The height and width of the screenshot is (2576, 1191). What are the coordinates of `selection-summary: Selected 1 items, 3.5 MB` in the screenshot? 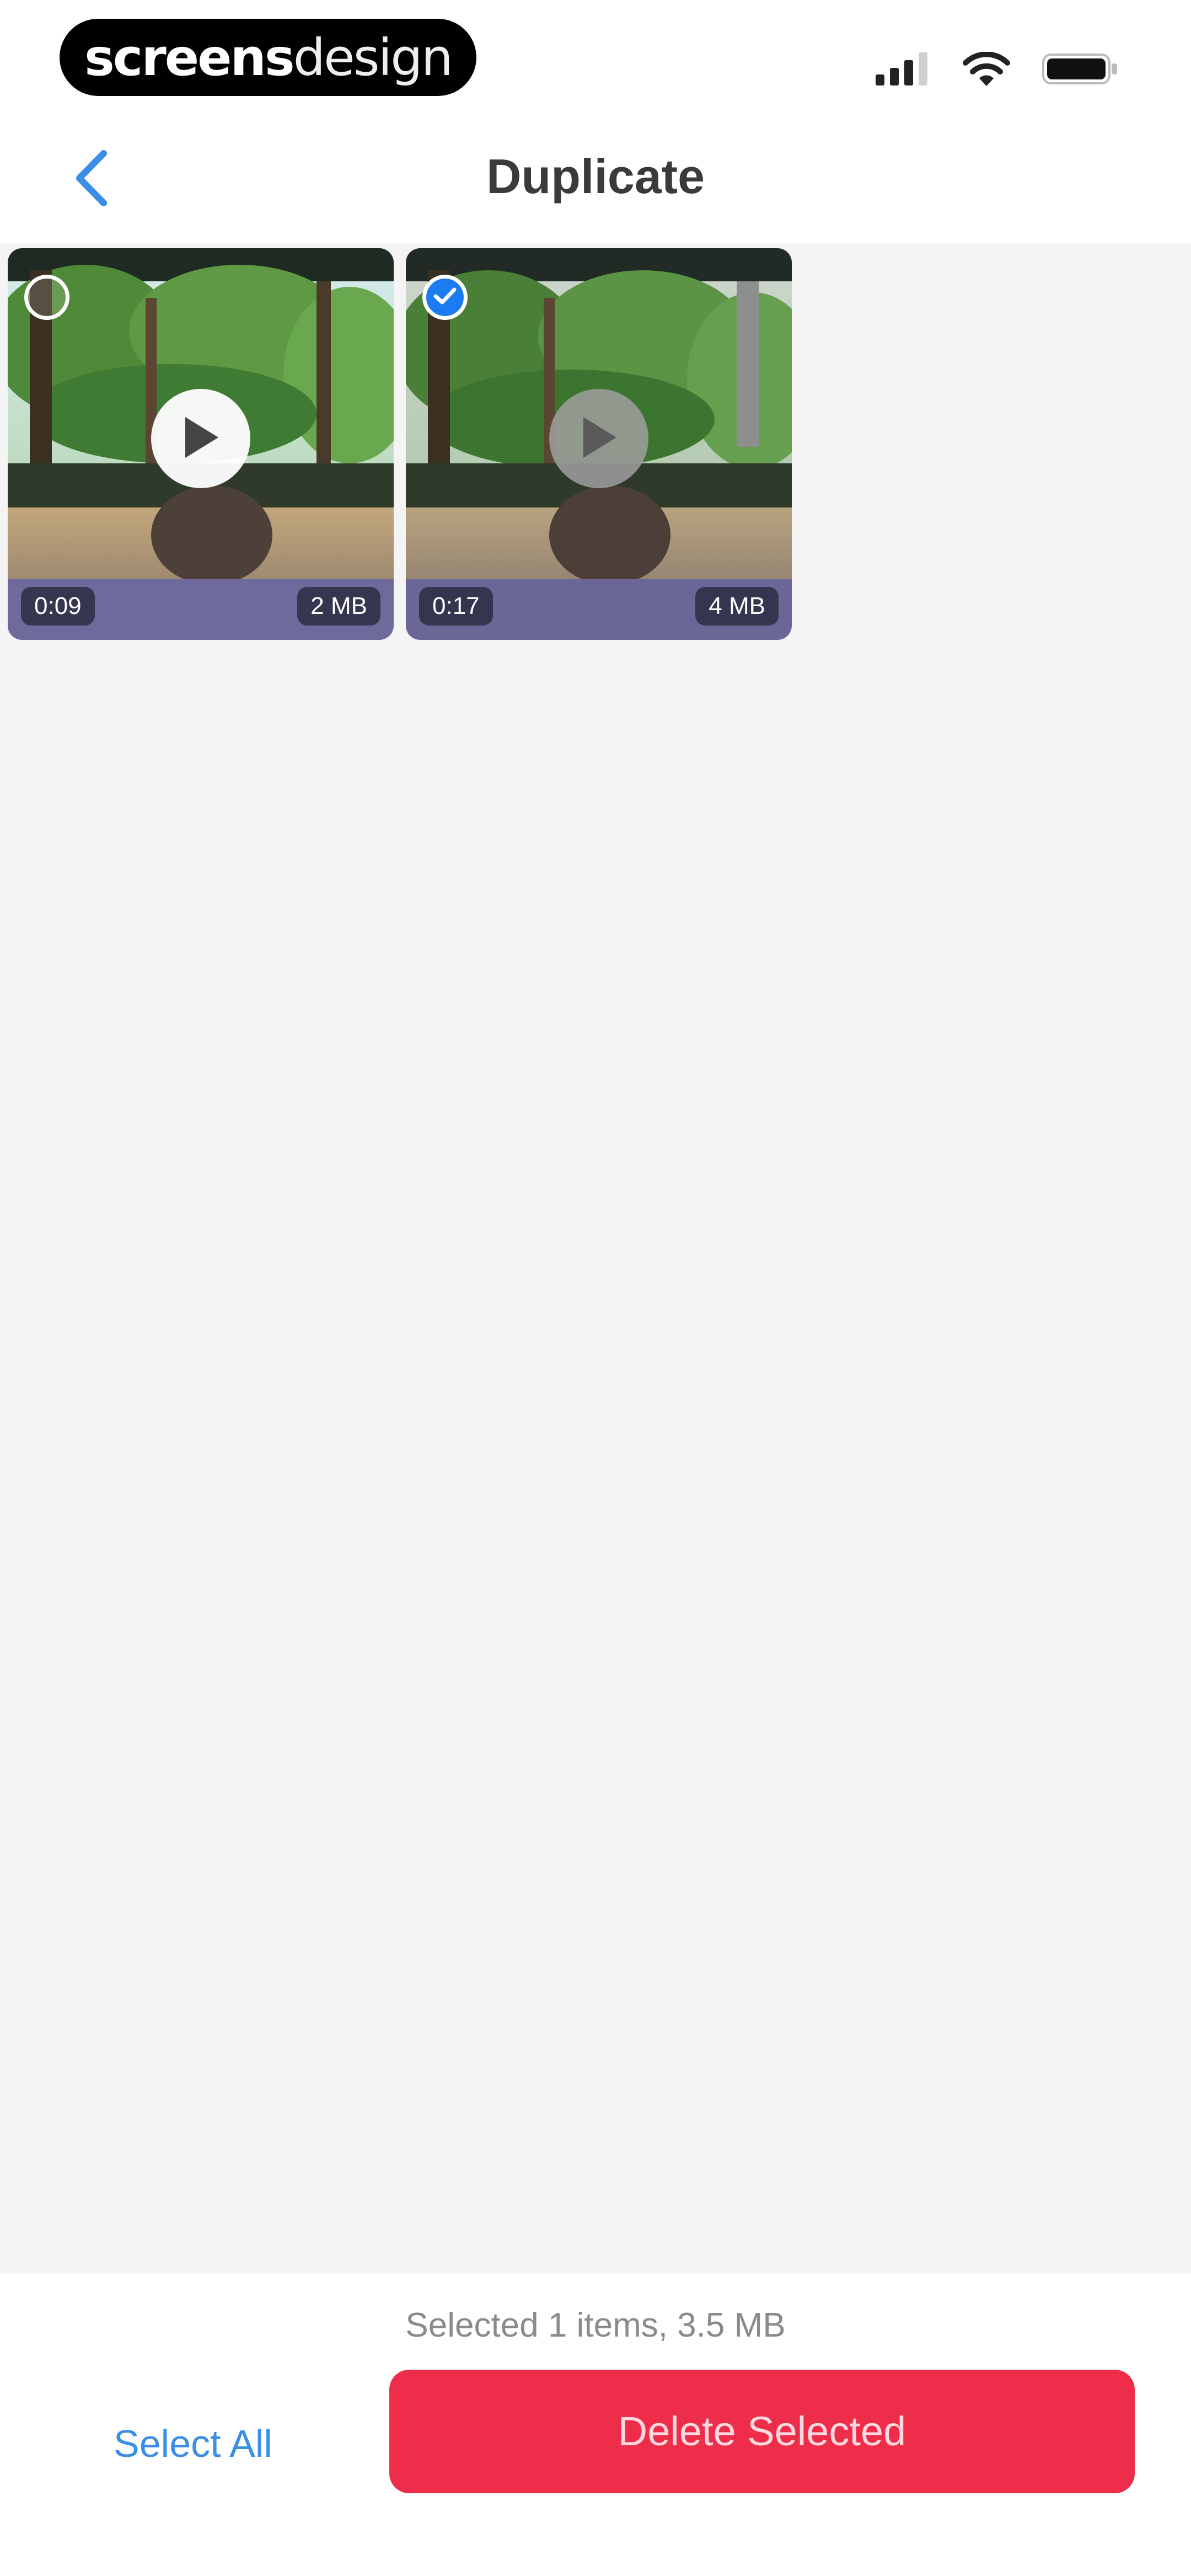 It's located at (595, 2325).